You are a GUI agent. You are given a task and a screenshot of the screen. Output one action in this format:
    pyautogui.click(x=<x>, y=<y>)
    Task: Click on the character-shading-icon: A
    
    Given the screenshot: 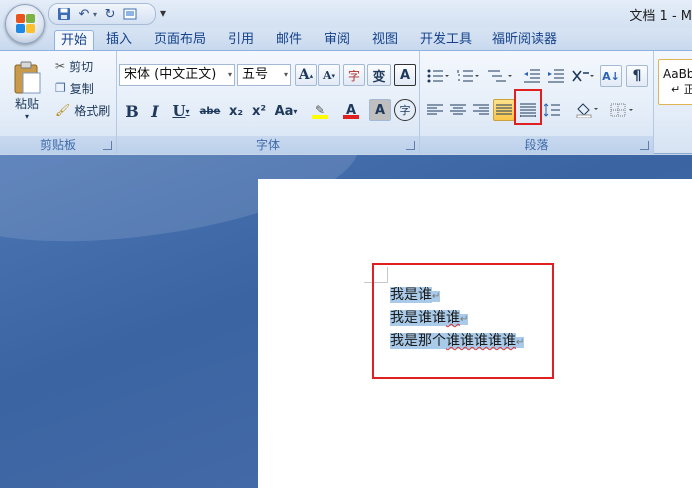 What is the action you would take?
    pyautogui.click(x=380, y=110)
    